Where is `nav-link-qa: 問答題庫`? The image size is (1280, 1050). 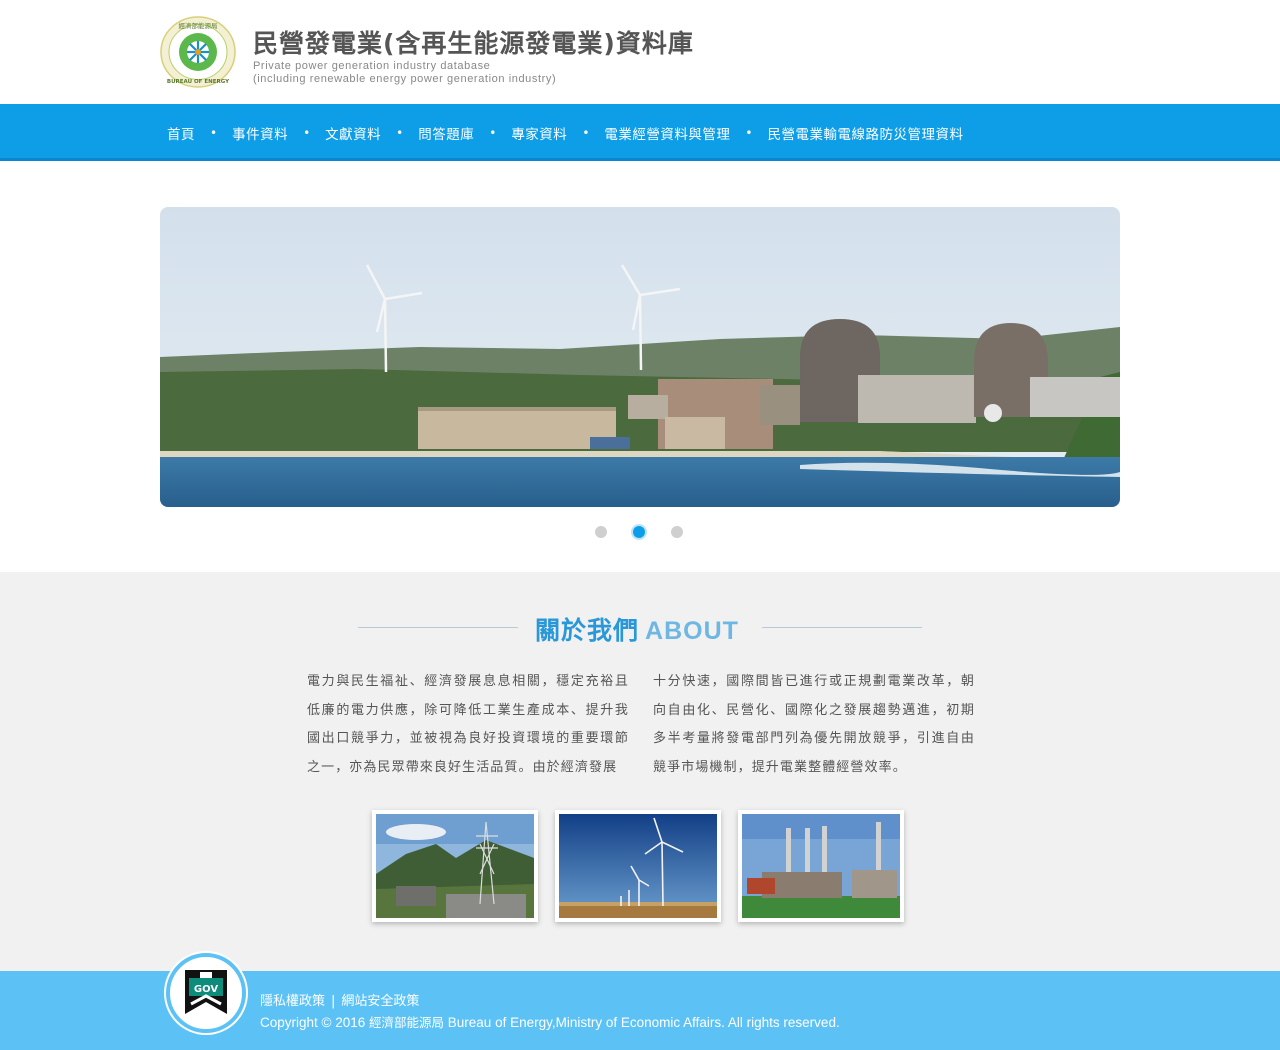 nav-link-qa: 問答題庫 is located at coordinates (446, 133).